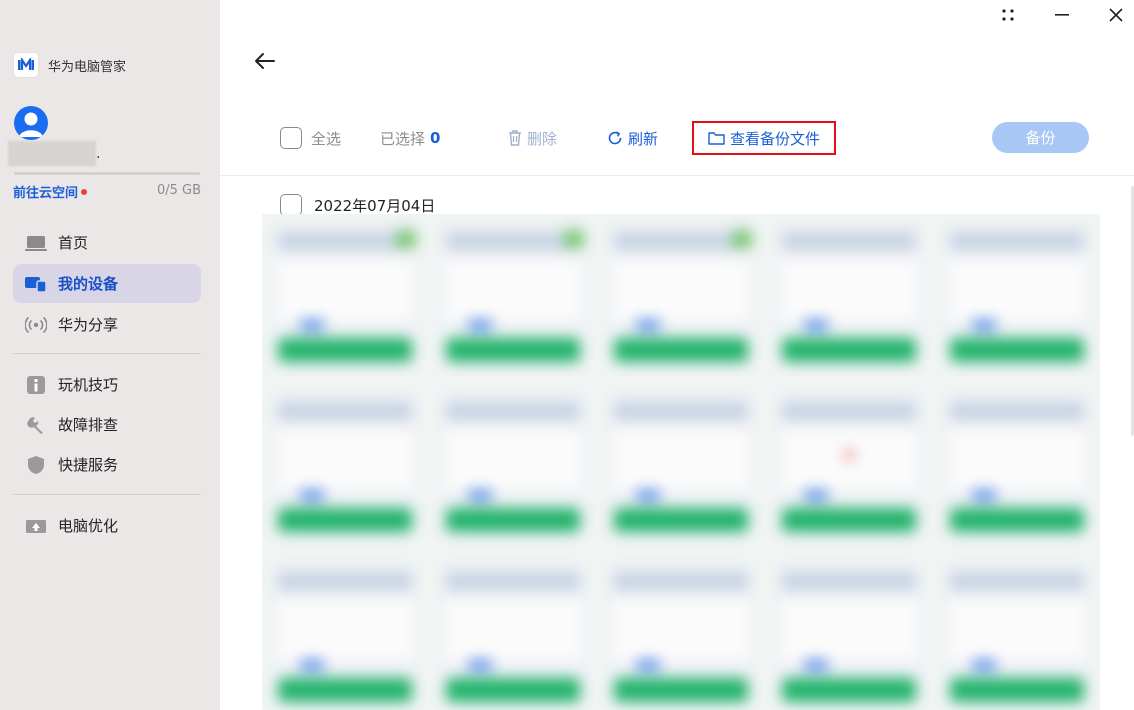 The height and width of the screenshot is (710, 1134). What do you see at coordinates (774, 138) in the screenshot?
I see `view-backup-files-label: 查看备份文件` at bounding box center [774, 138].